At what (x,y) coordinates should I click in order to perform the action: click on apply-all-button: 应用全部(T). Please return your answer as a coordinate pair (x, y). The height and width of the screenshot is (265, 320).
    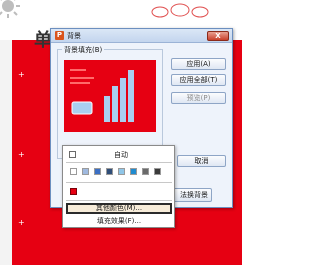
    Looking at the image, I should click on (198, 80).